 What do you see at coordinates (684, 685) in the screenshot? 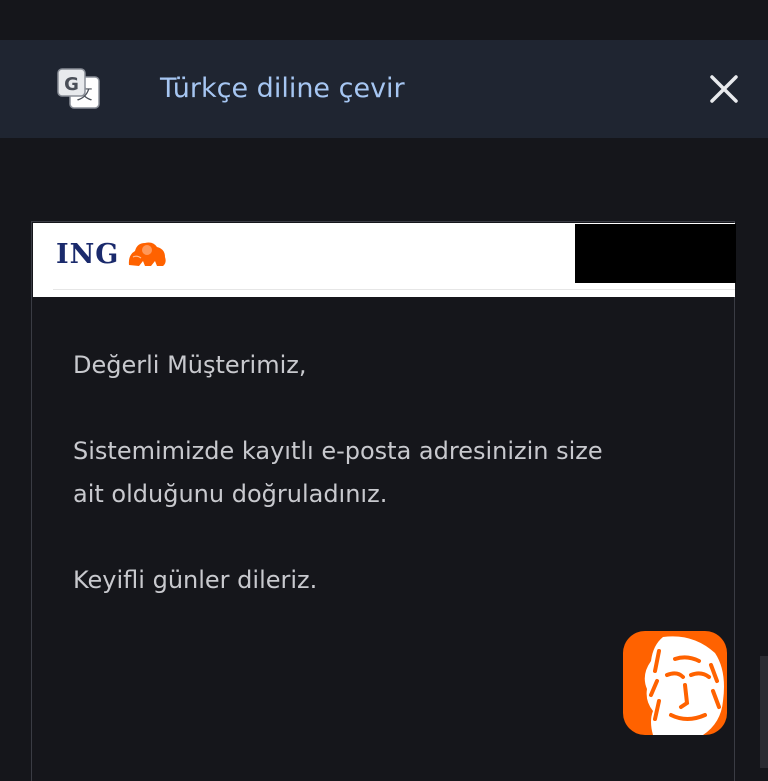
I see `lion-face-icon` at bounding box center [684, 685].